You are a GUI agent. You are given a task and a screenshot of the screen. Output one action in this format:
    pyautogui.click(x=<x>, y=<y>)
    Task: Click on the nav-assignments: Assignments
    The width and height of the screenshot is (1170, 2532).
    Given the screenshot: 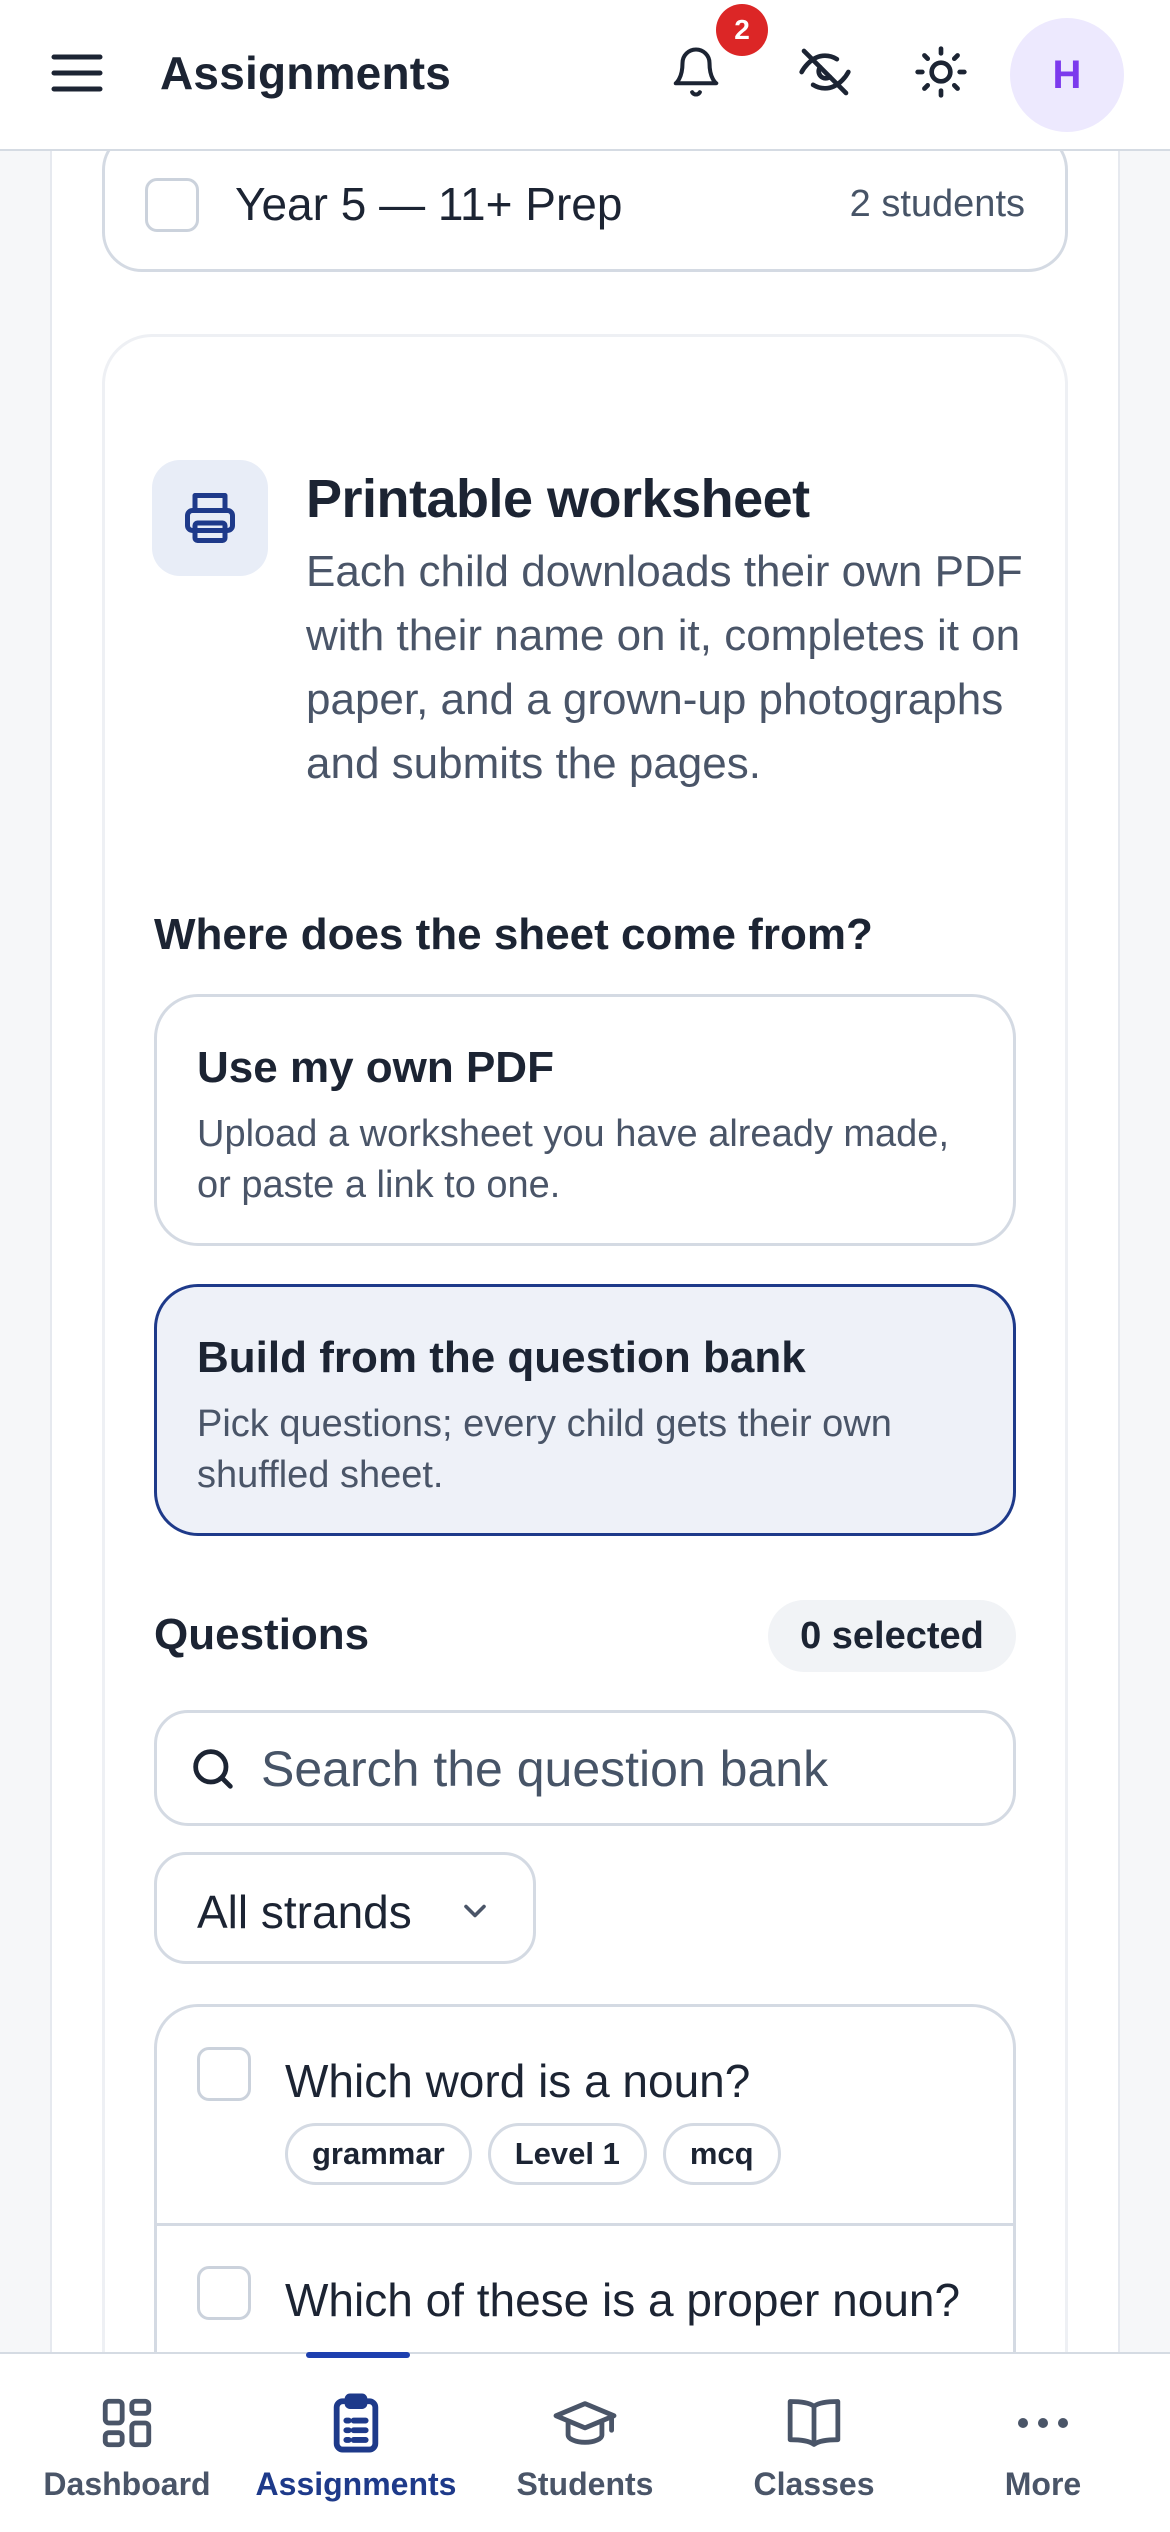 What is the action you would take?
    pyautogui.click(x=356, y=2443)
    